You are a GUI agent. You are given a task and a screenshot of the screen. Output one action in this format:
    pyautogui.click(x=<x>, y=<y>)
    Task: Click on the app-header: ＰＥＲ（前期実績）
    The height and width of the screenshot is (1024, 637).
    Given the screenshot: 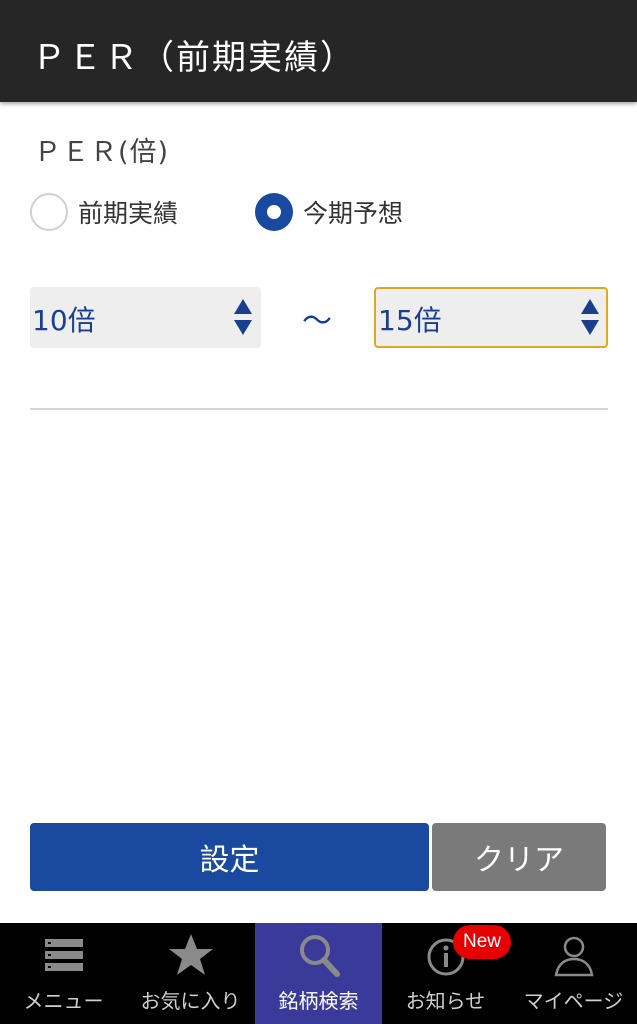 What is the action you would take?
    pyautogui.click(x=318, y=51)
    